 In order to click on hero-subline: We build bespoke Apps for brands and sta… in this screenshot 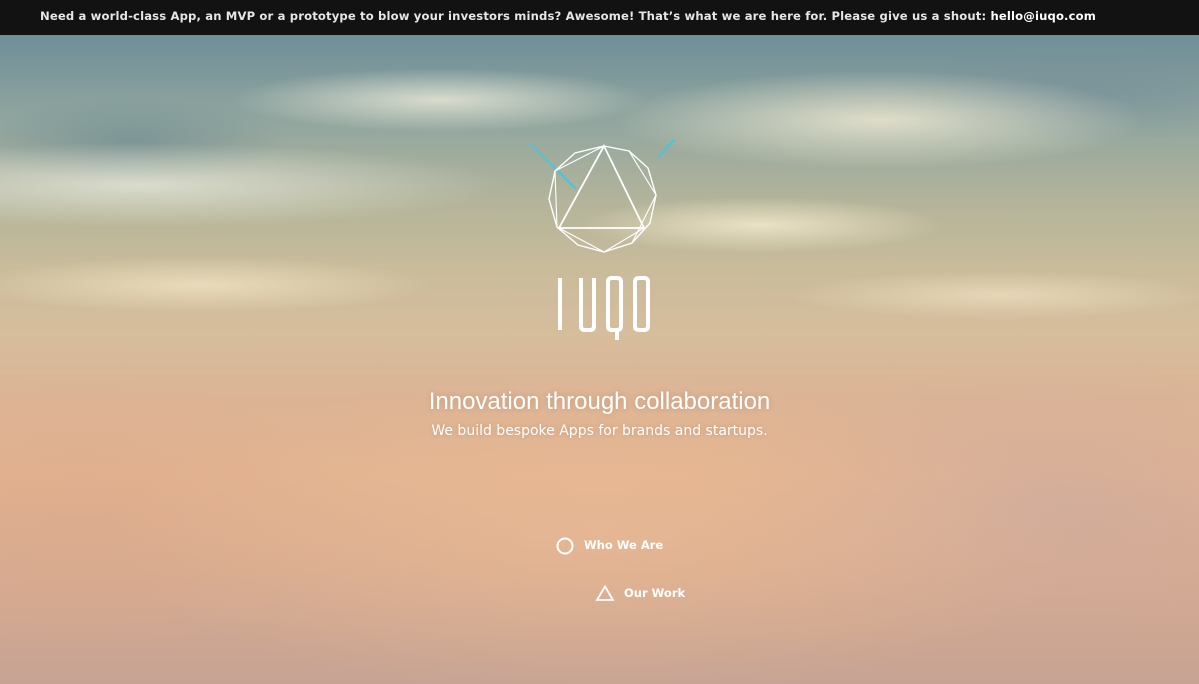, I will do `click(599, 431)`.